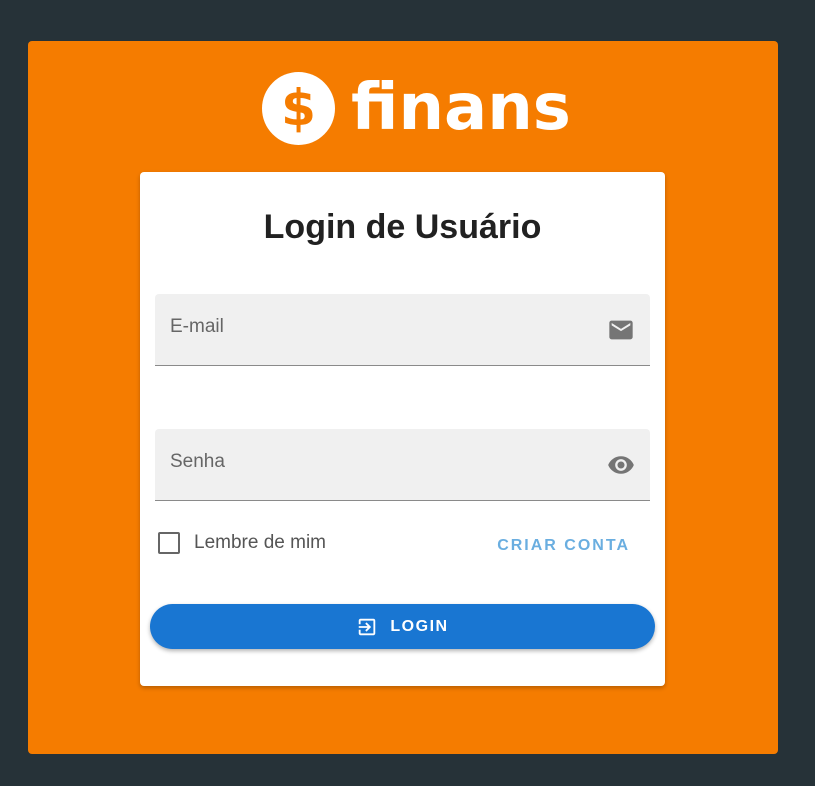 Image resolution: width=815 pixels, height=786 pixels. Describe the element at coordinates (621, 465) in the screenshot. I see `eye-icon` at that location.